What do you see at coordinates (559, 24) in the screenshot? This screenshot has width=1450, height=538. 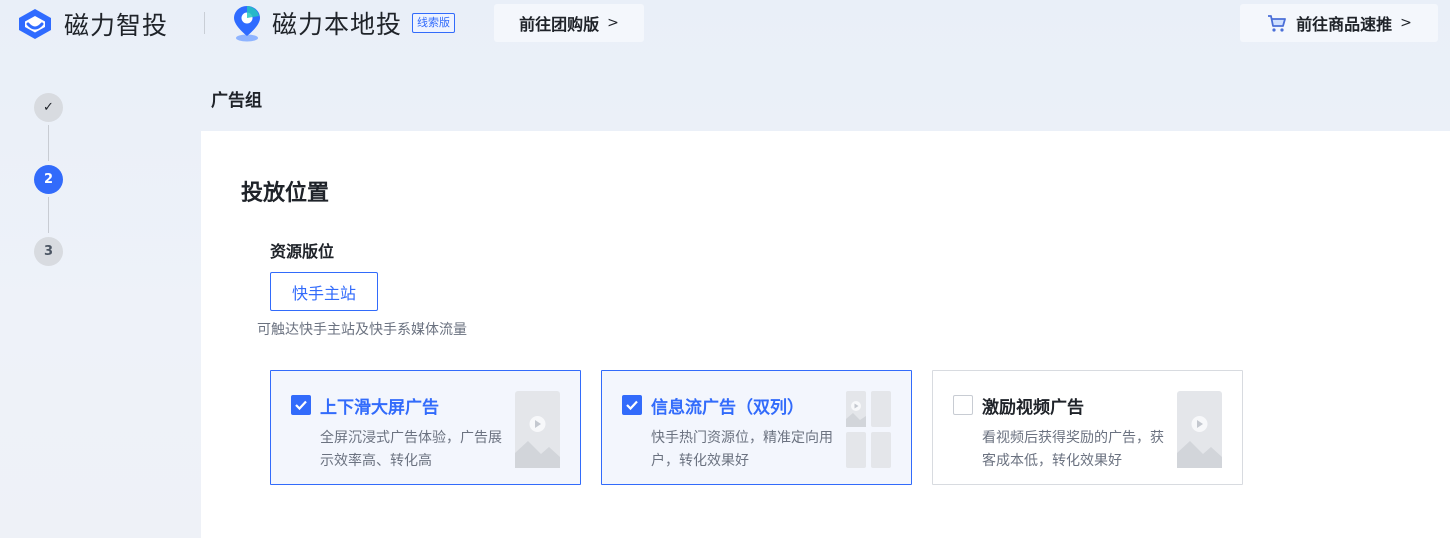 I see `goto-group-buy-label: 前往团购版` at bounding box center [559, 24].